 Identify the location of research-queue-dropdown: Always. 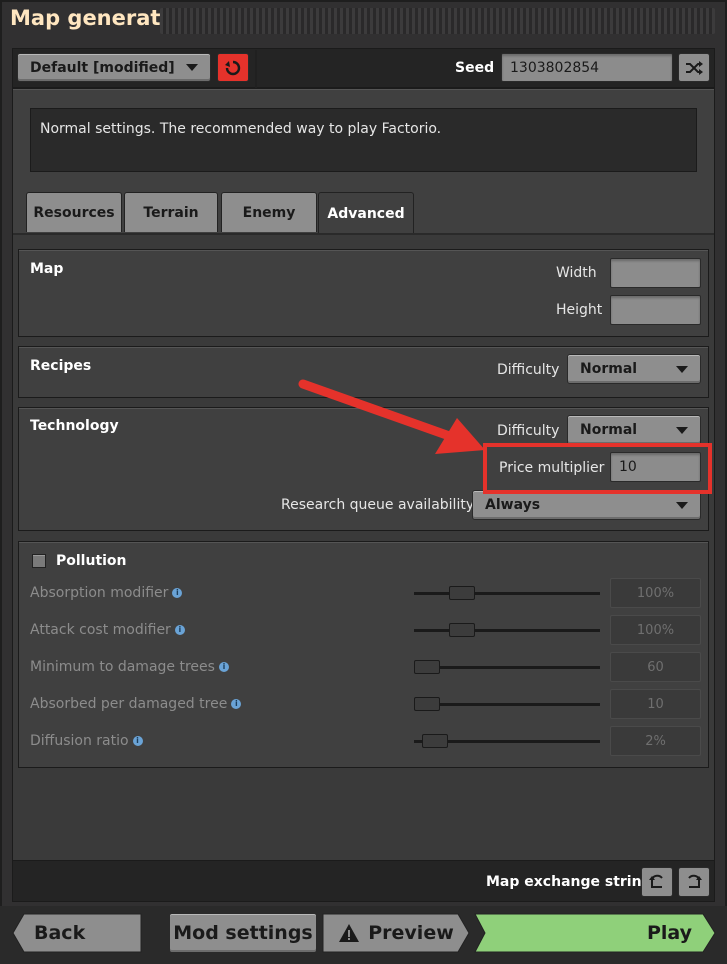
(586, 505).